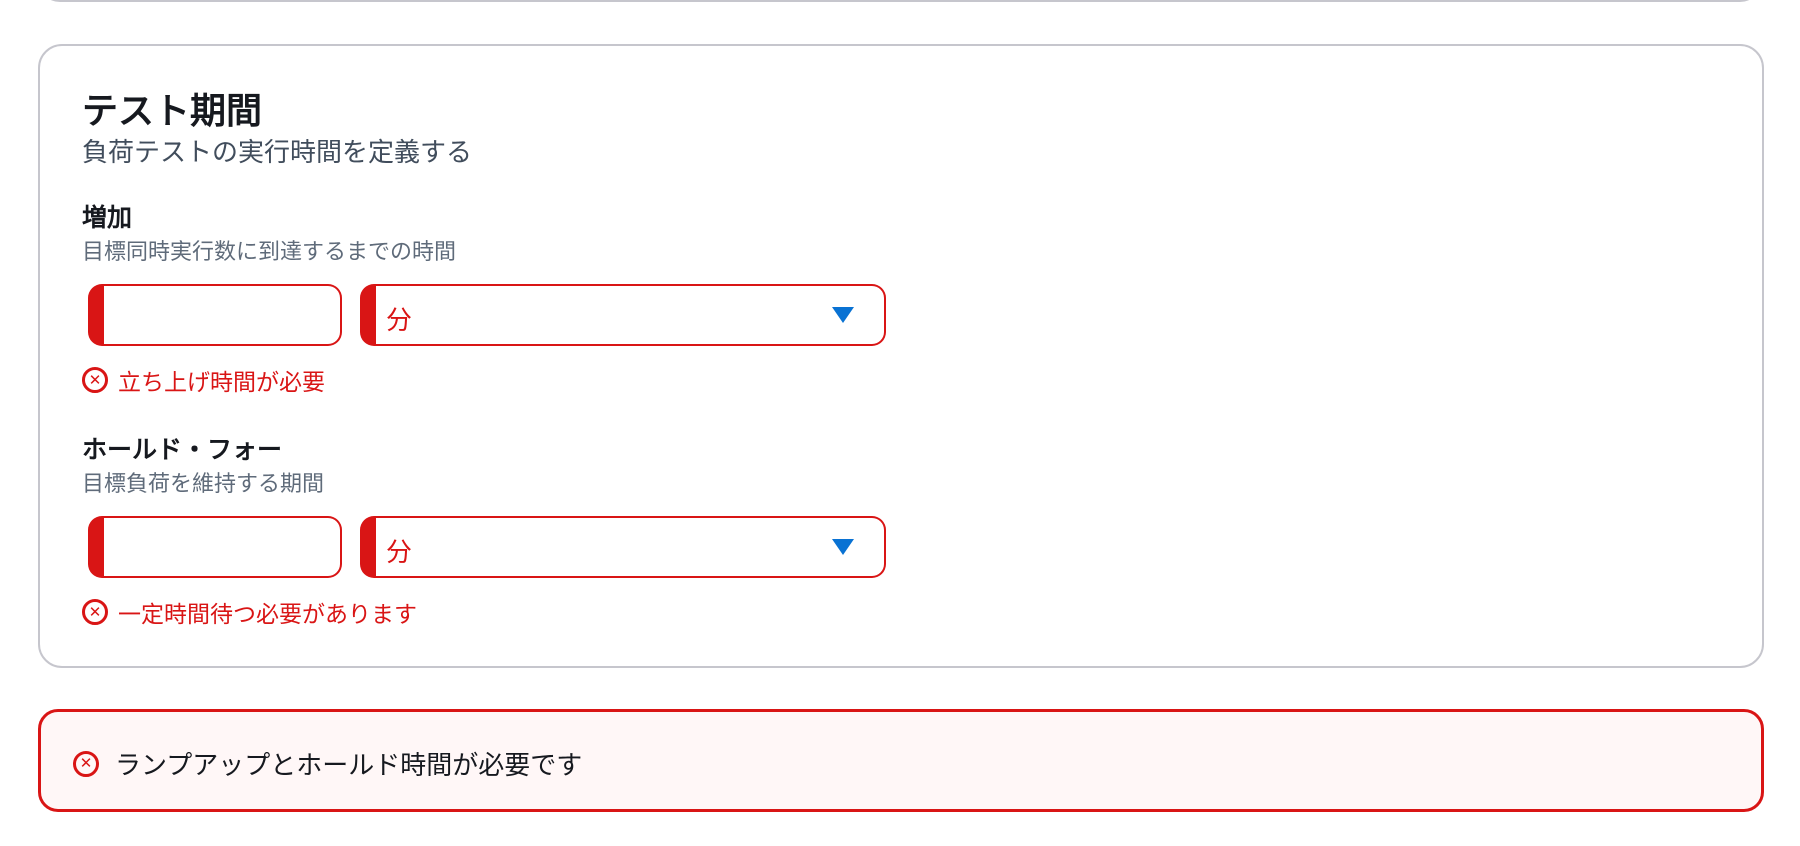 The image size is (1800, 846). Describe the element at coordinates (215, 547) in the screenshot. I see `hold-for-duration-input` at that location.